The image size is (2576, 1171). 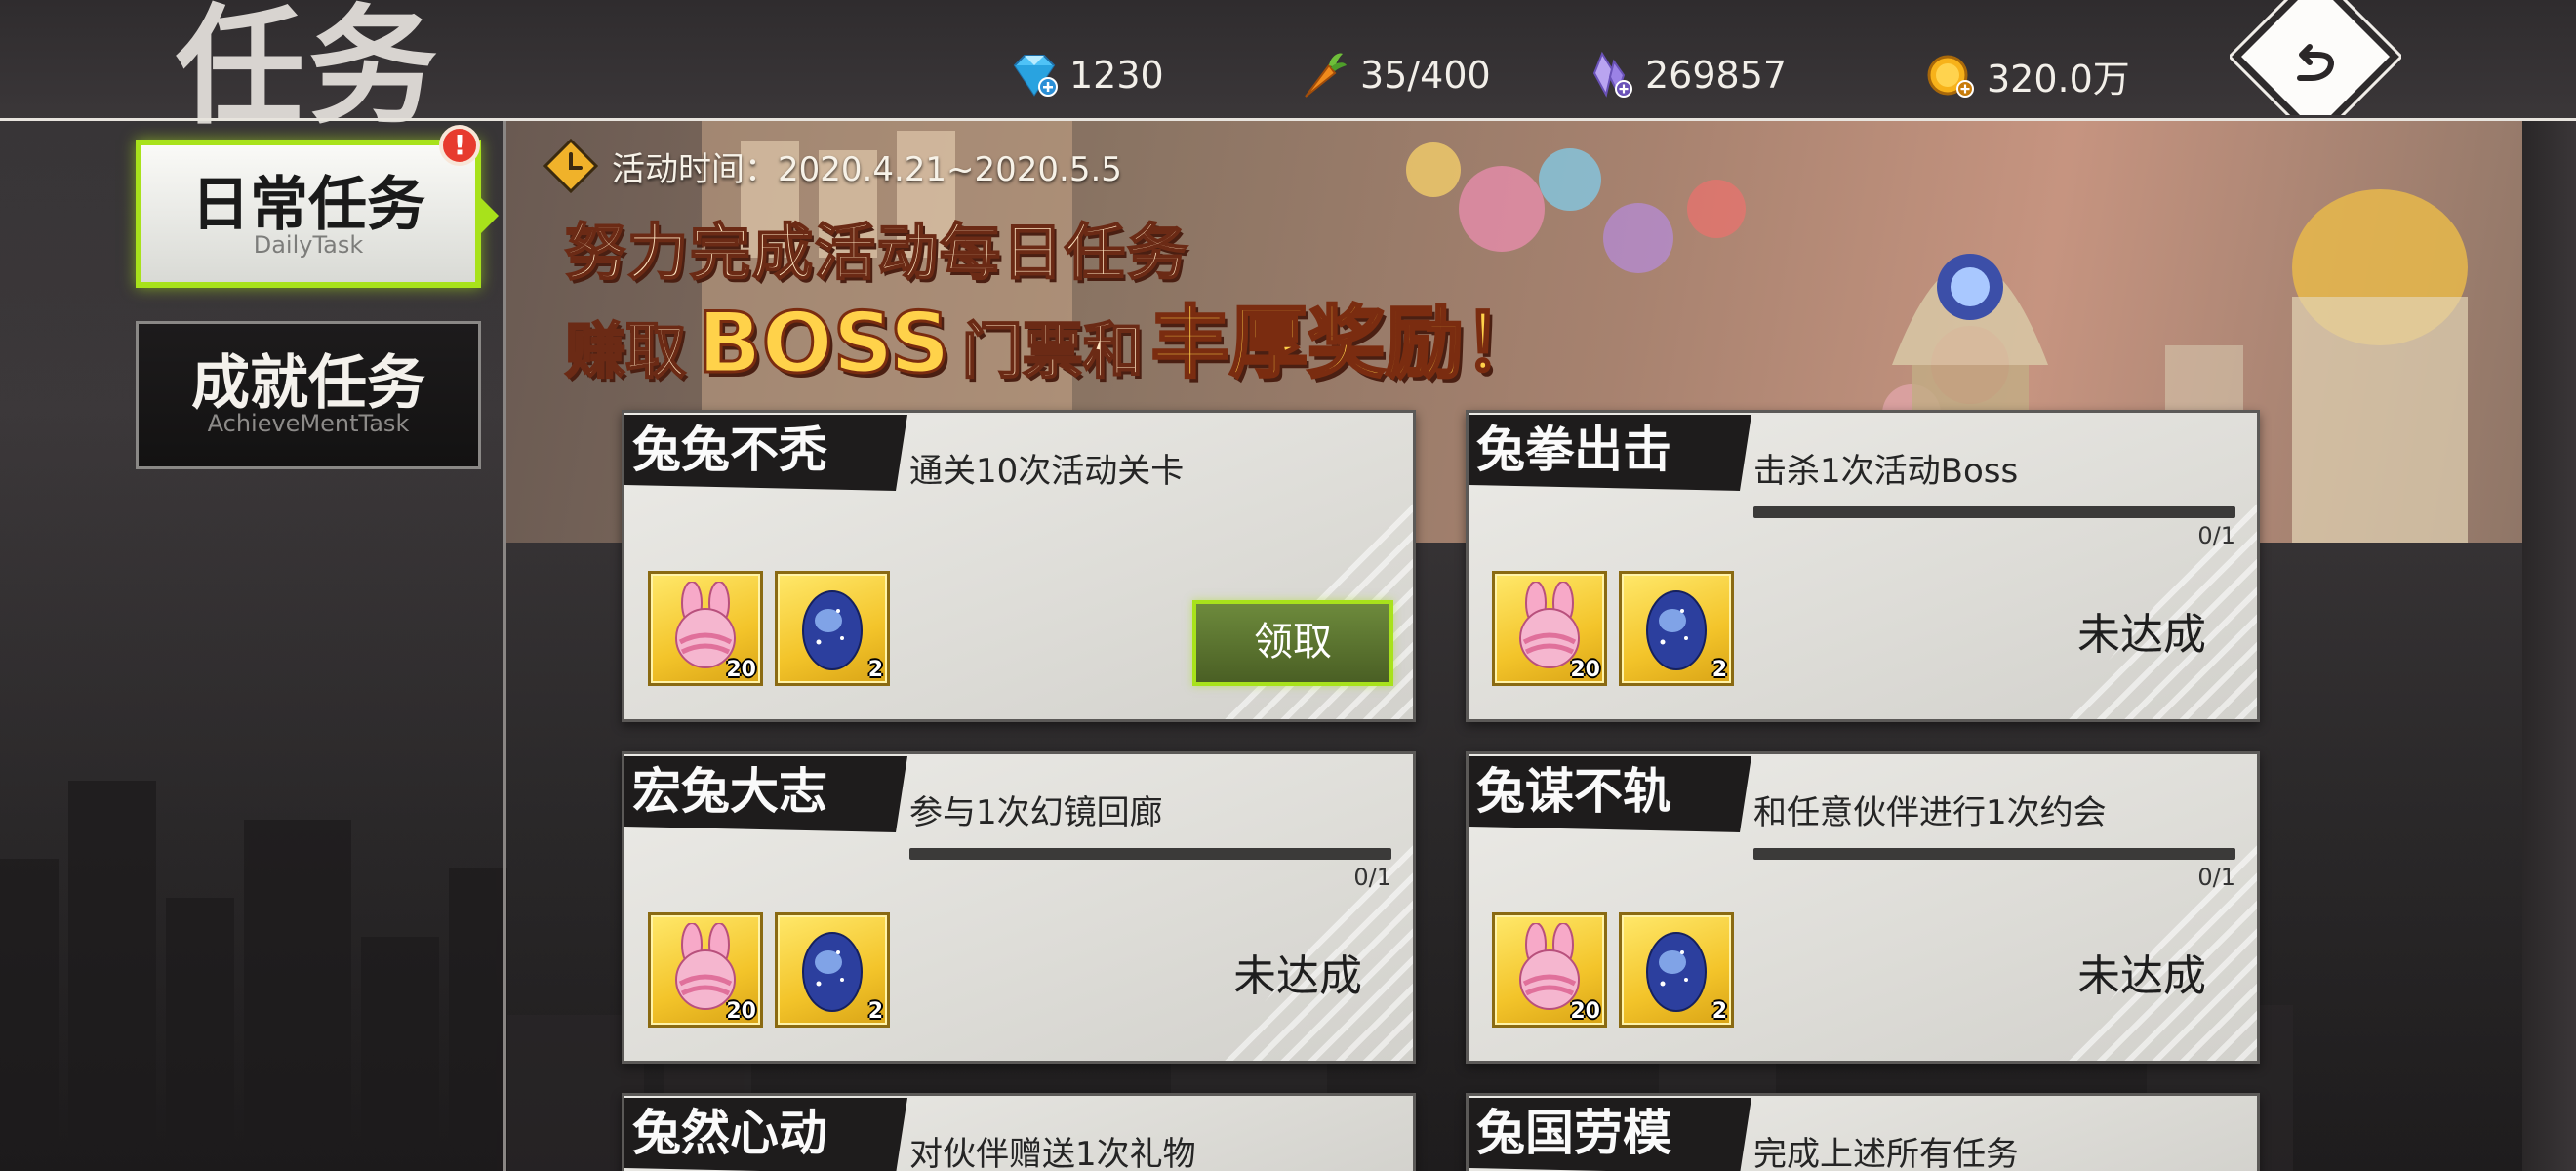 What do you see at coordinates (1292, 643) in the screenshot?
I see `claim-button: 领取` at bounding box center [1292, 643].